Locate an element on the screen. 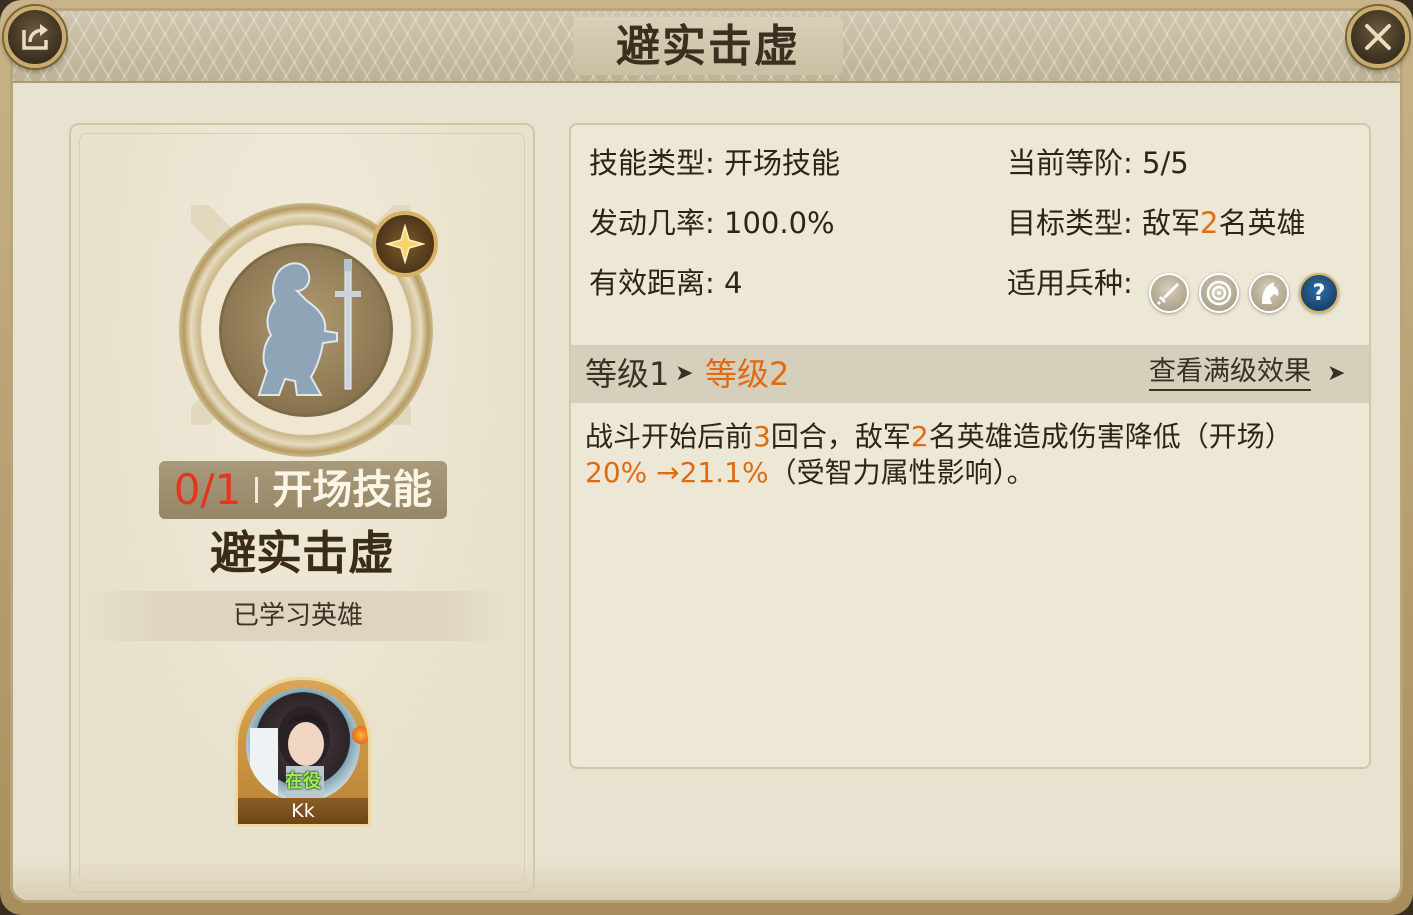  skill-type-row: 技能类型: 开场技能 is located at coordinates (714, 163).